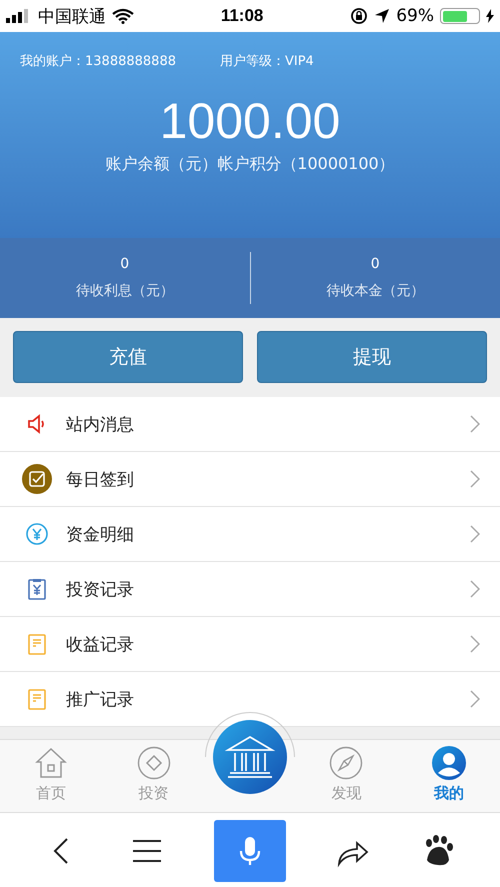 This screenshot has height=887, width=500. What do you see at coordinates (242, 16) in the screenshot?
I see `clock-time: 11:08` at bounding box center [242, 16].